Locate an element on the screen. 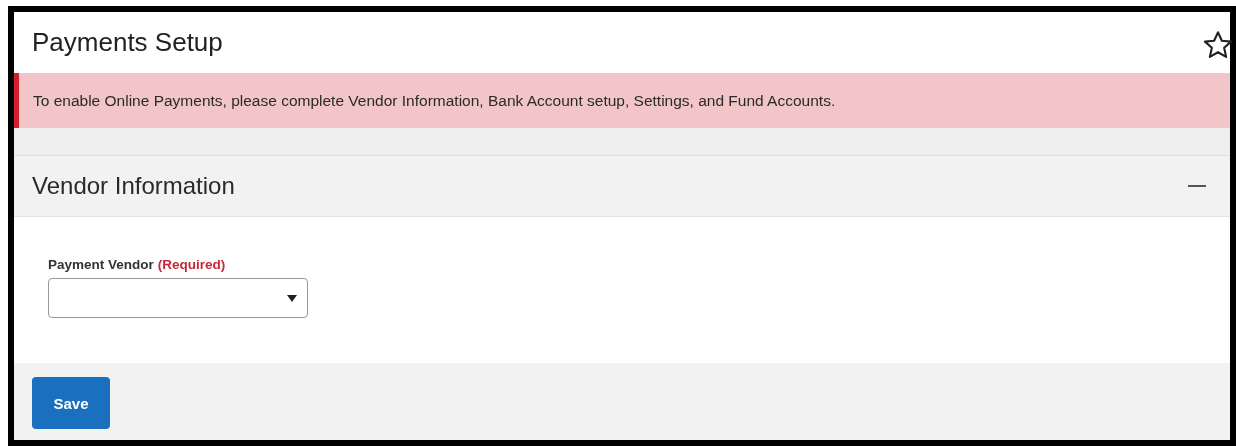 The width and height of the screenshot is (1236, 446). required-note: (Required) is located at coordinates (191, 264).